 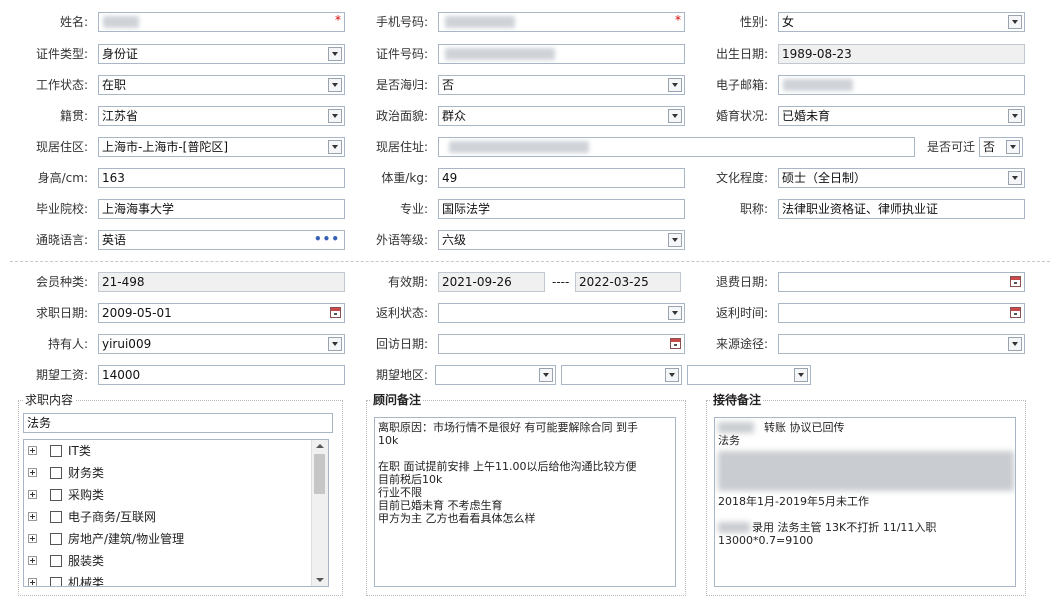 I want to click on language-input: 英语 •••, so click(x=221, y=240).